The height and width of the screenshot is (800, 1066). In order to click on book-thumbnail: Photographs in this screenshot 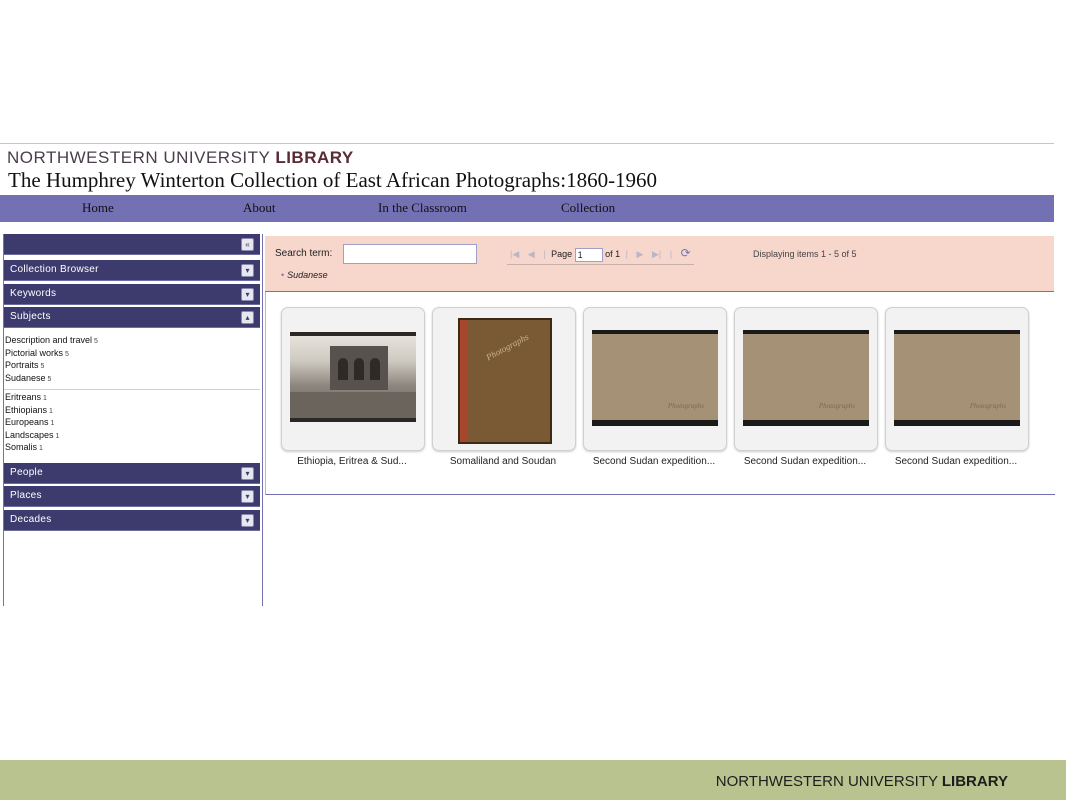, I will do `click(505, 381)`.